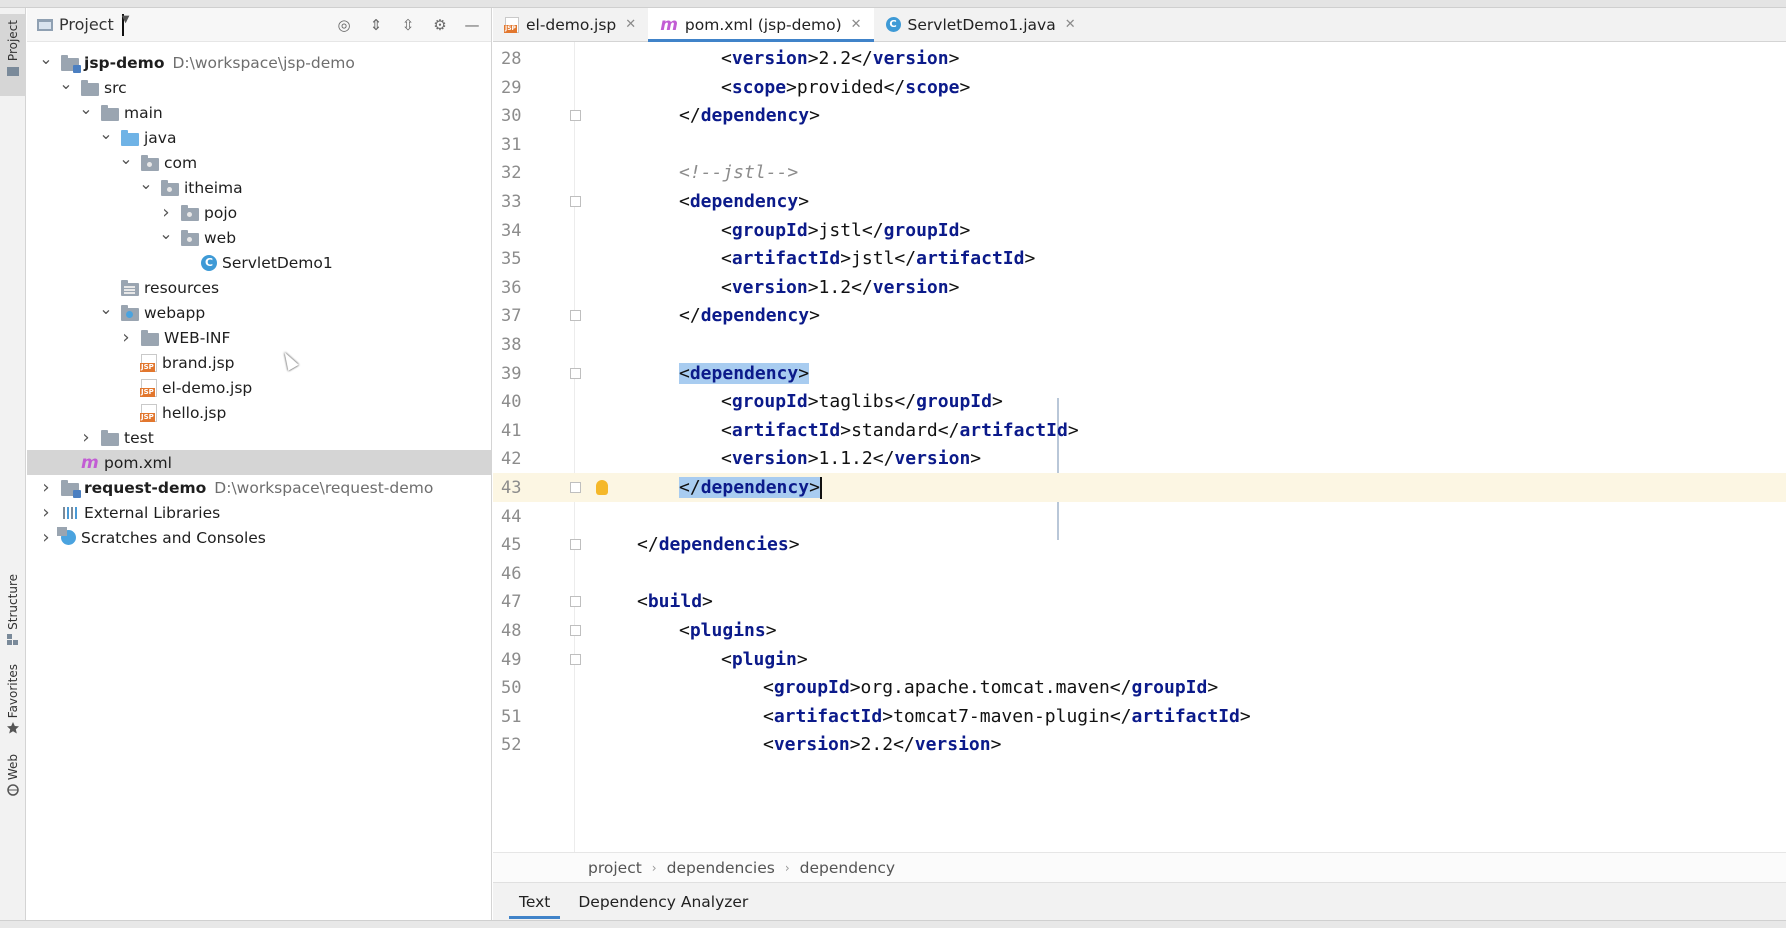 This screenshot has height=928, width=1786. What do you see at coordinates (86, 24) in the screenshot?
I see `project-view-selector: Project` at bounding box center [86, 24].